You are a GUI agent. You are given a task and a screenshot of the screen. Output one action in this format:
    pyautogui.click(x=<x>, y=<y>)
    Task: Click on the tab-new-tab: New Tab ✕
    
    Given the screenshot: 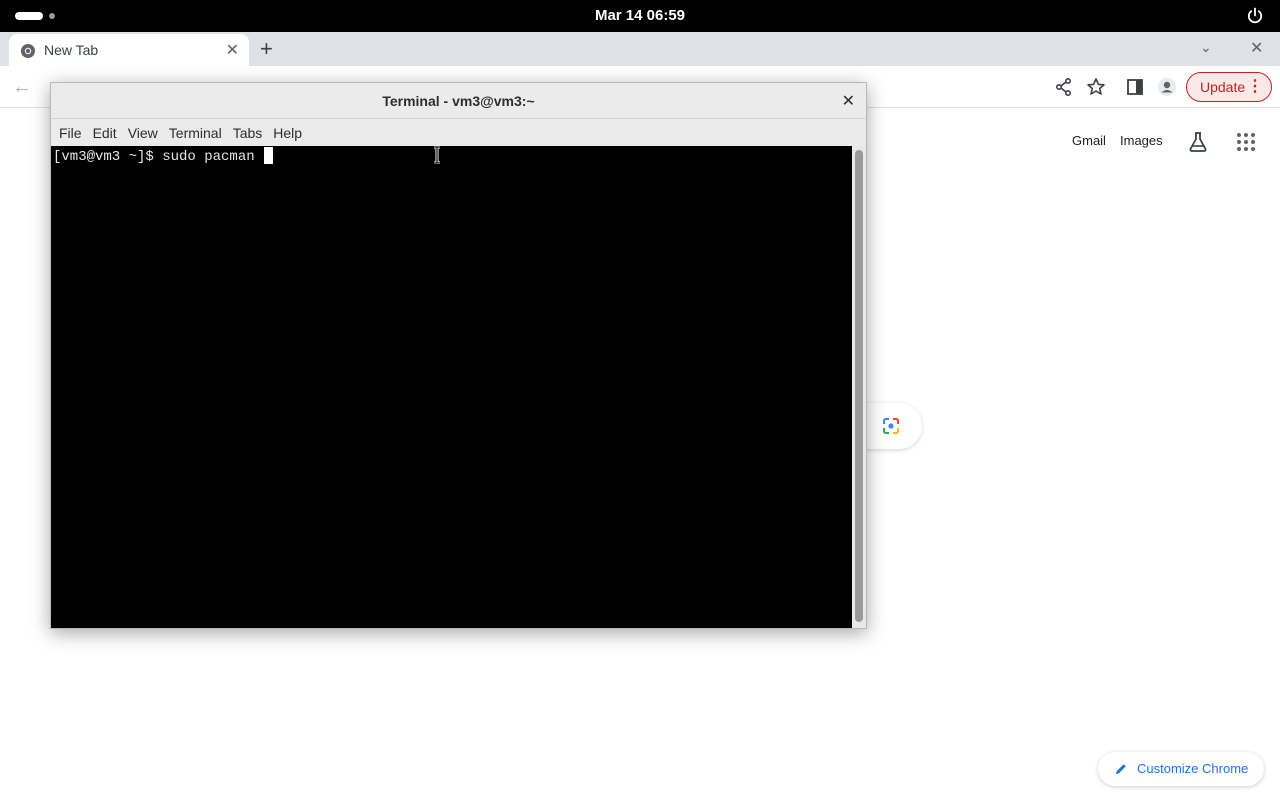 What is the action you would take?
    pyautogui.click(x=129, y=50)
    